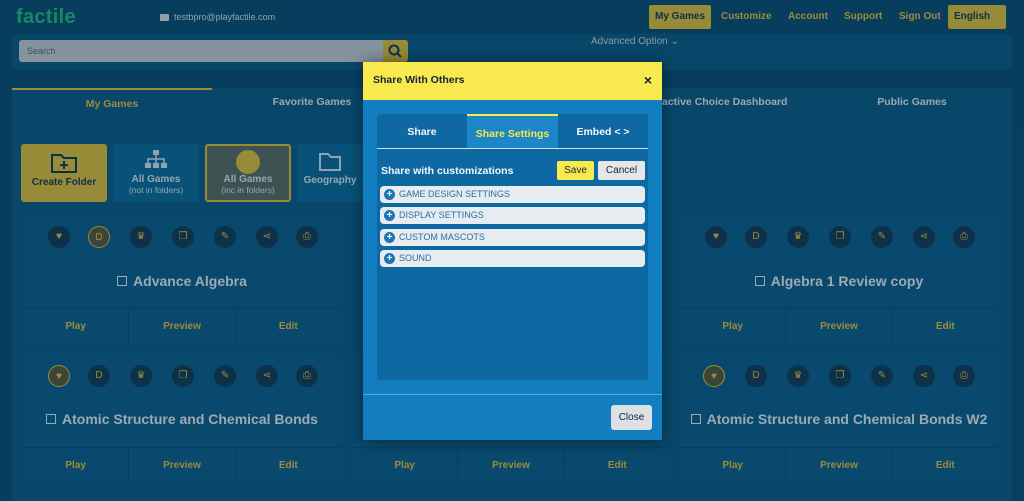  What do you see at coordinates (575, 170) in the screenshot?
I see `save-button: Save` at bounding box center [575, 170].